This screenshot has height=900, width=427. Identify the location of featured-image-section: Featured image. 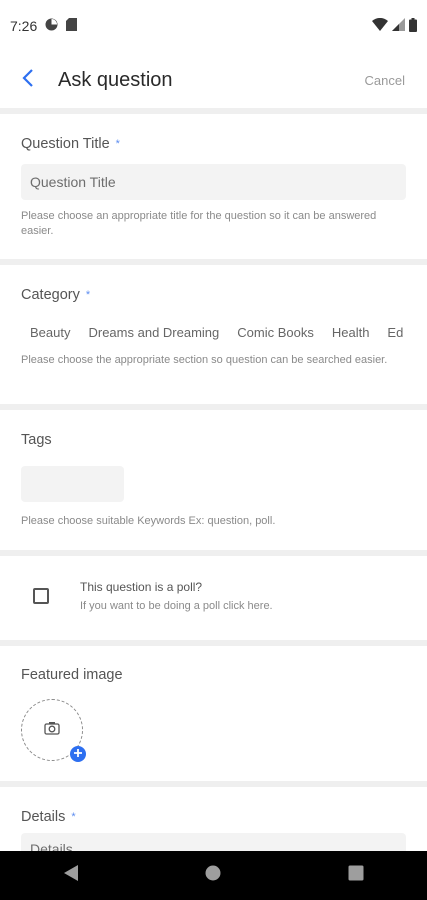
(213, 714).